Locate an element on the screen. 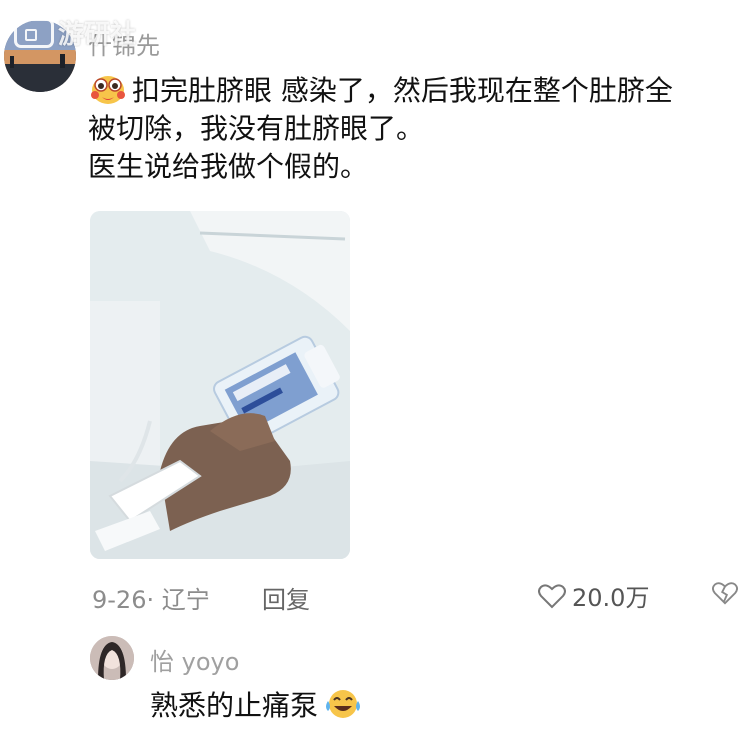  post-line-1-text: 扣完肚脐眼 感染了，然后我现在整个肚脐全 is located at coordinates (402, 90).